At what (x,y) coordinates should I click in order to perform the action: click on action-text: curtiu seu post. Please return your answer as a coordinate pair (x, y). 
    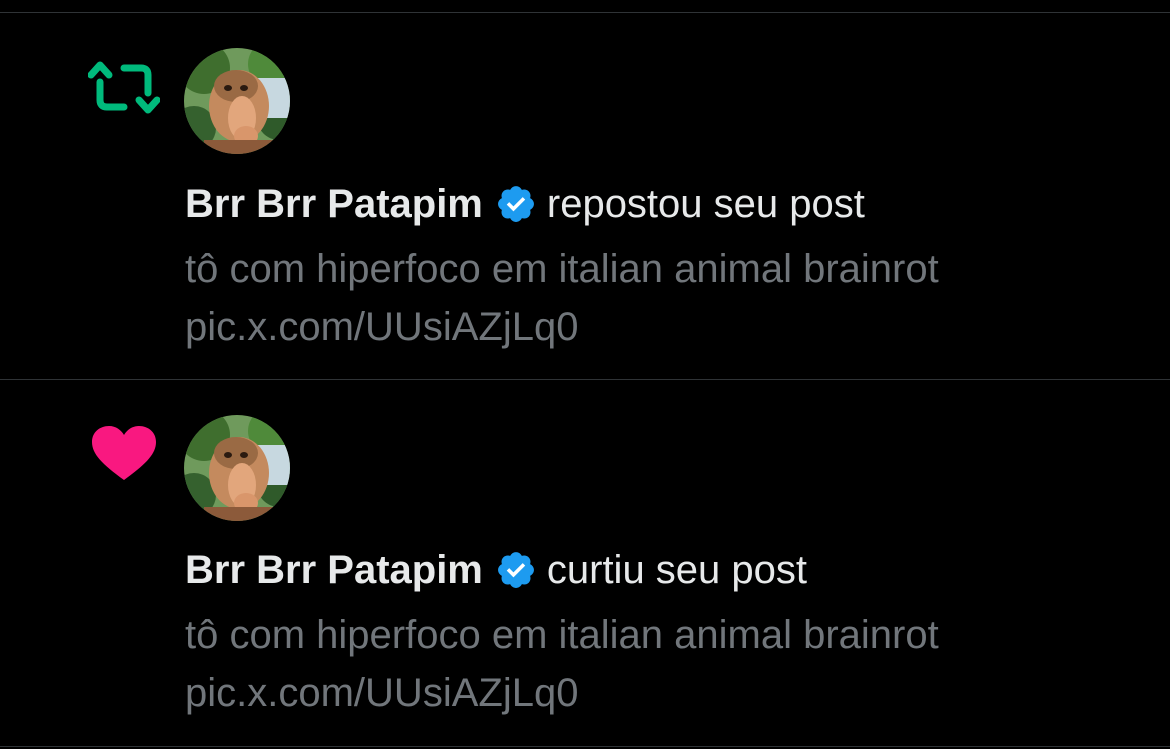
    Looking at the image, I should click on (677, 570).